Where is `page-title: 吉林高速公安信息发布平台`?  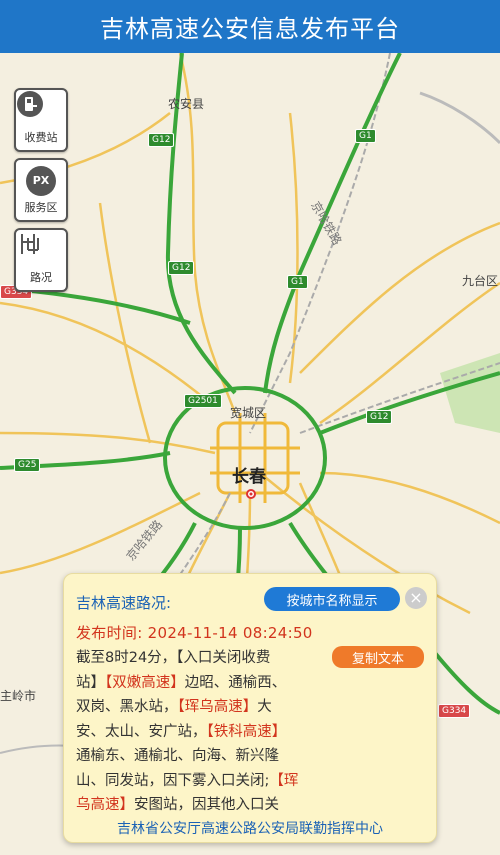 page-title: 吉林高速公安信息发布平台 is located at coordinates (250, 29).